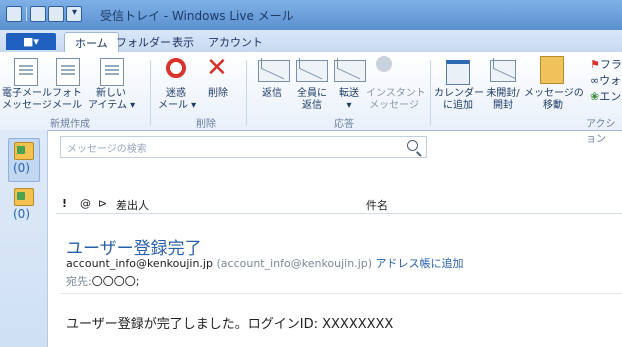 This screenshot has height=347, width=622. I want to click on app-icon, so click(14, 14).